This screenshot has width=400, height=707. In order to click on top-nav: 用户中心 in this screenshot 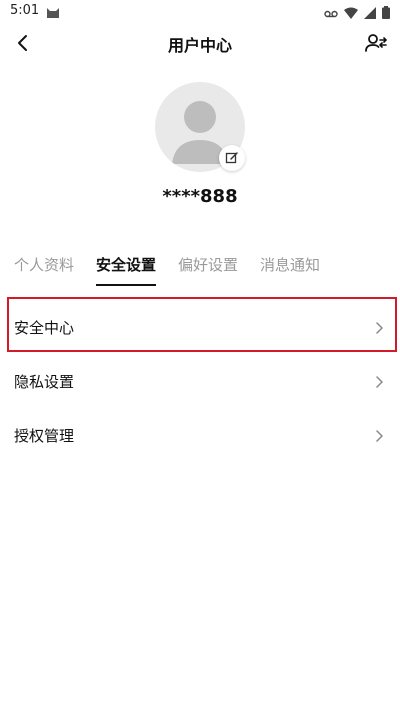, I will do `click(200, 43)`.